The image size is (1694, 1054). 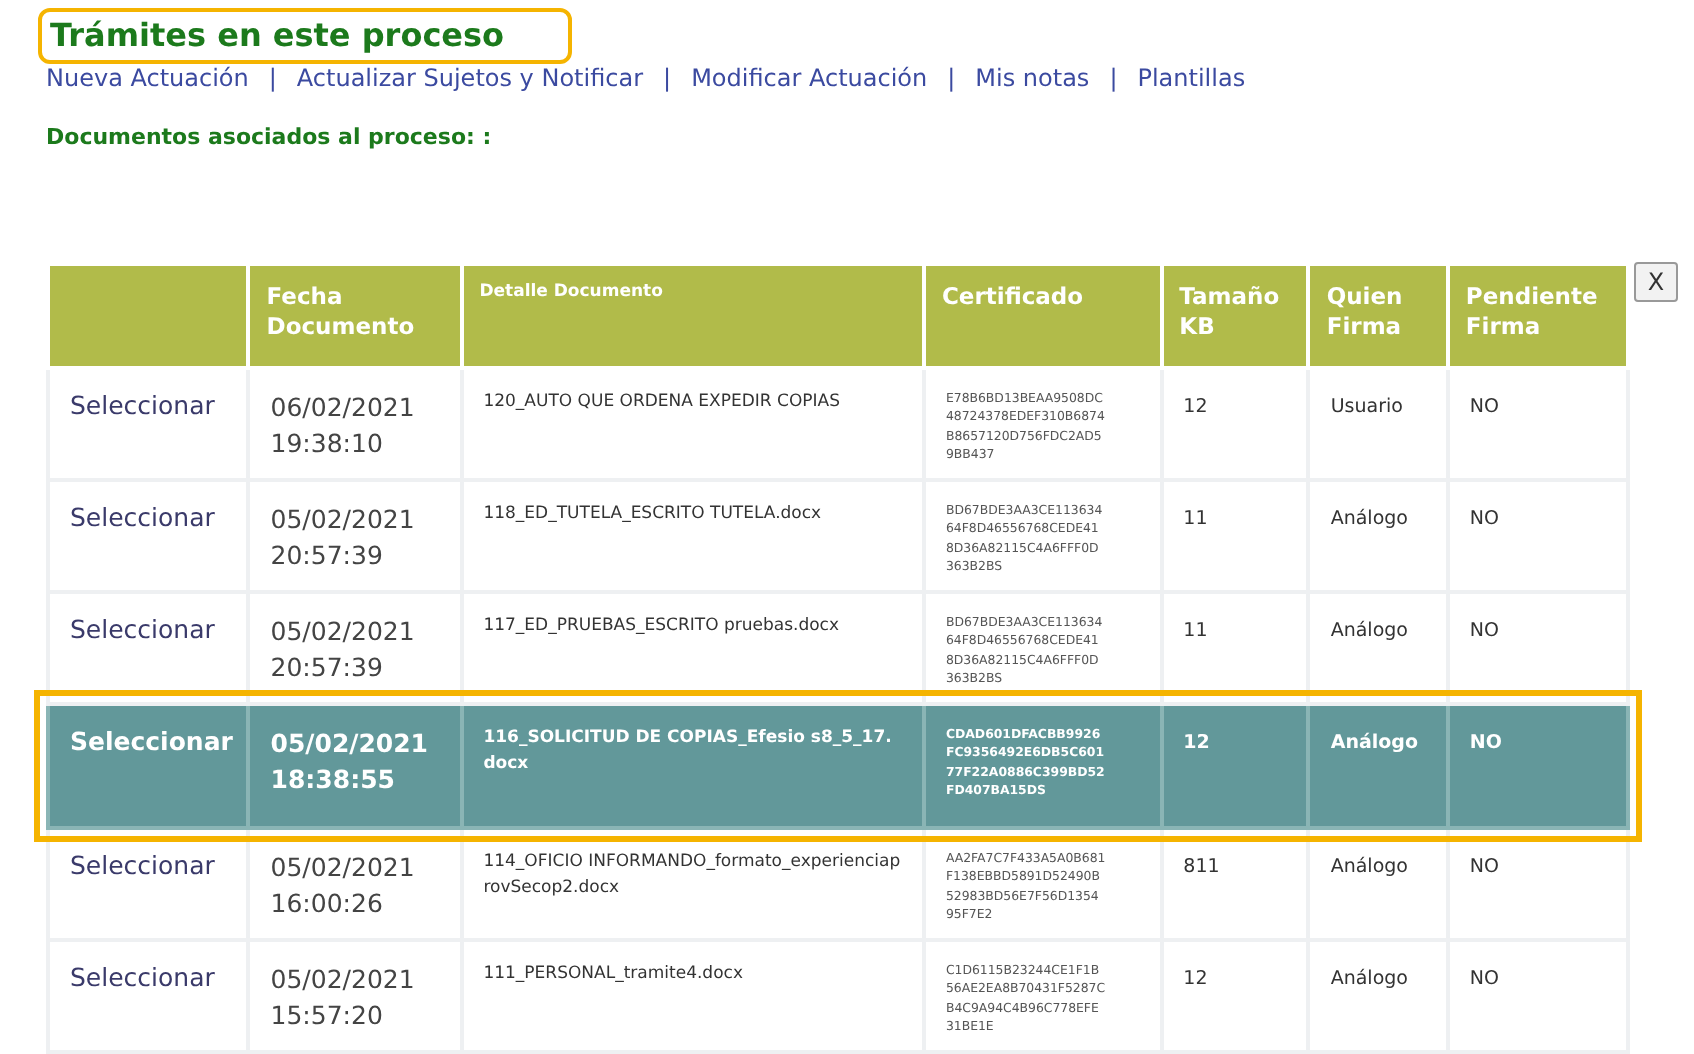 I want to click on section-label: Documentos asociados al proceso: :, so click(x=270, y=137).